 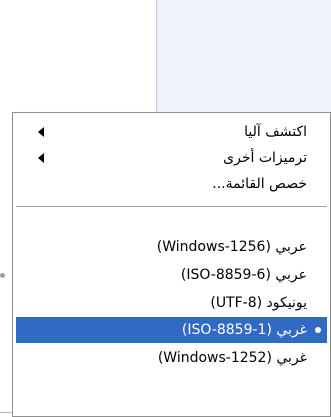 I want to click on menu-item-label: غربي (ISO-8859-1), so click(x=244, y=330).